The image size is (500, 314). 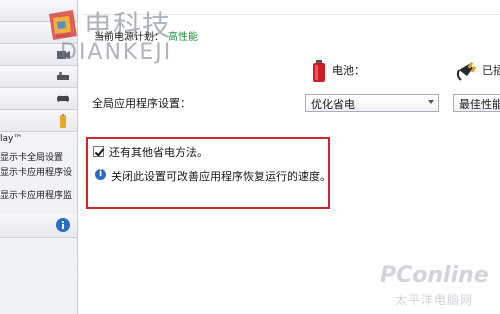 I want to click on plugged-mode-value: 最佳性能, so click(x=479, y=104).